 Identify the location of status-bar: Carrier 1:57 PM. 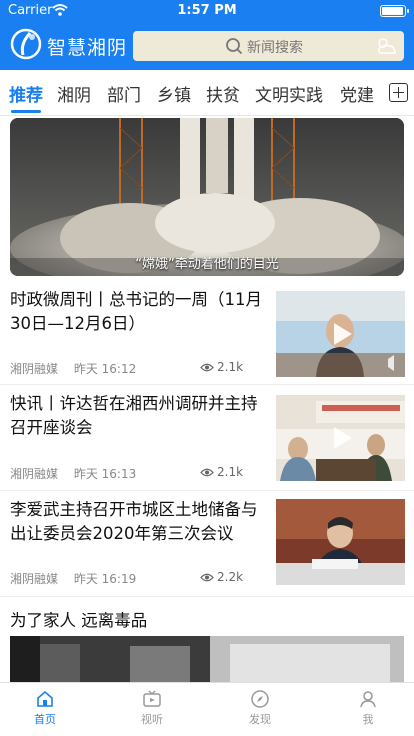
(207, 11).